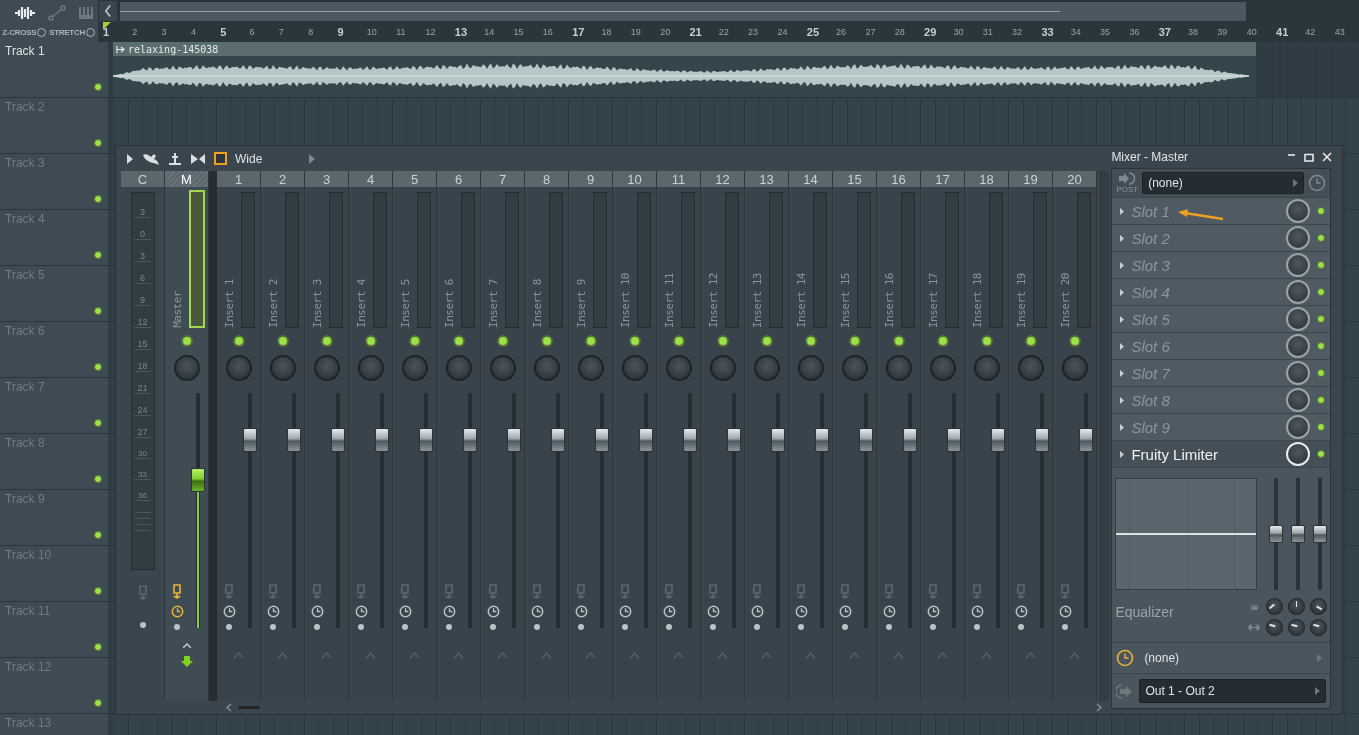 This screenshot has height=735, width=1359. What do you see at coordinates (198, 158) in the screenshot?
I see `bowtie-icon` at bounding box center [198, 158].